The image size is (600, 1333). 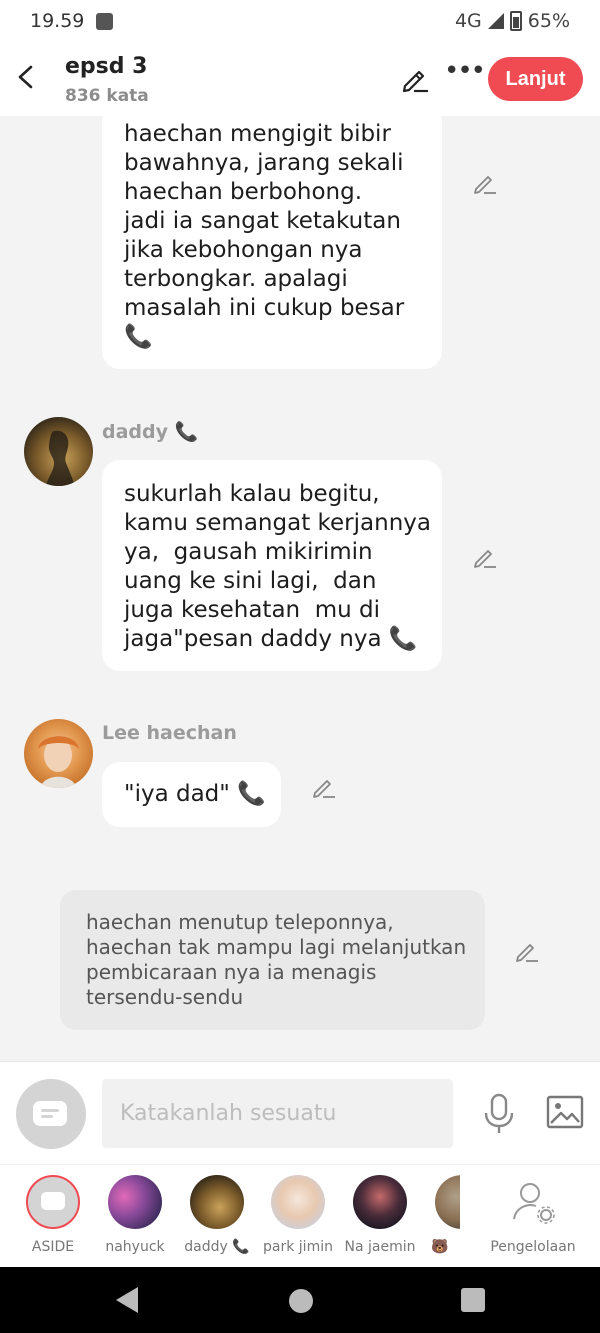 What do you see at coordinates (300, 22) in the screenshot?
I see `status-bar: 19.59 4G 65%` at bounding box center [300, 22].